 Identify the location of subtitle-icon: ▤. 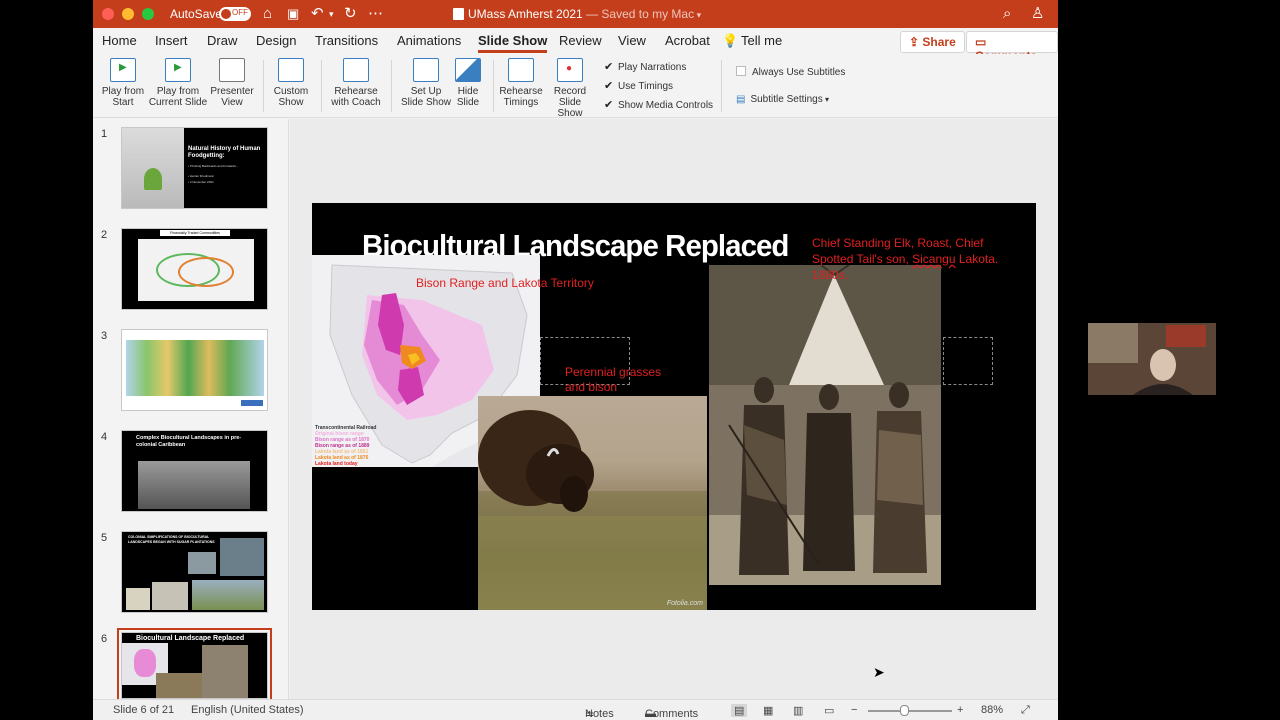
(741, 99).